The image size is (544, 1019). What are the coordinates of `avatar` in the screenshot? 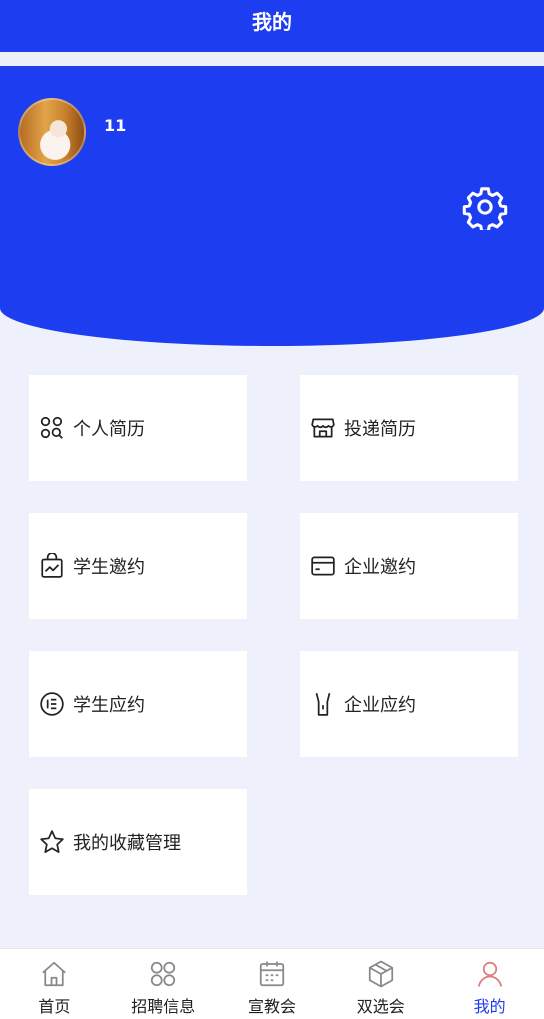 It's located at (52, 132).